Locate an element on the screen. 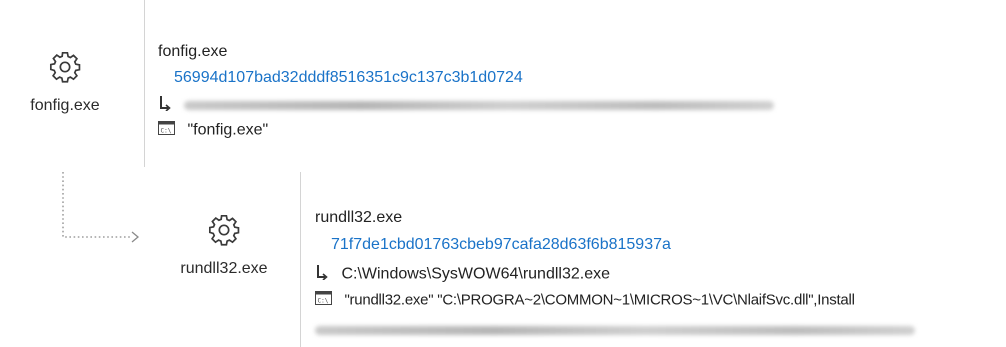  parent-hash-link: 56994d107bad32dddf8516351c9c137c3b1d0724 is located at coordinates (348, 78).